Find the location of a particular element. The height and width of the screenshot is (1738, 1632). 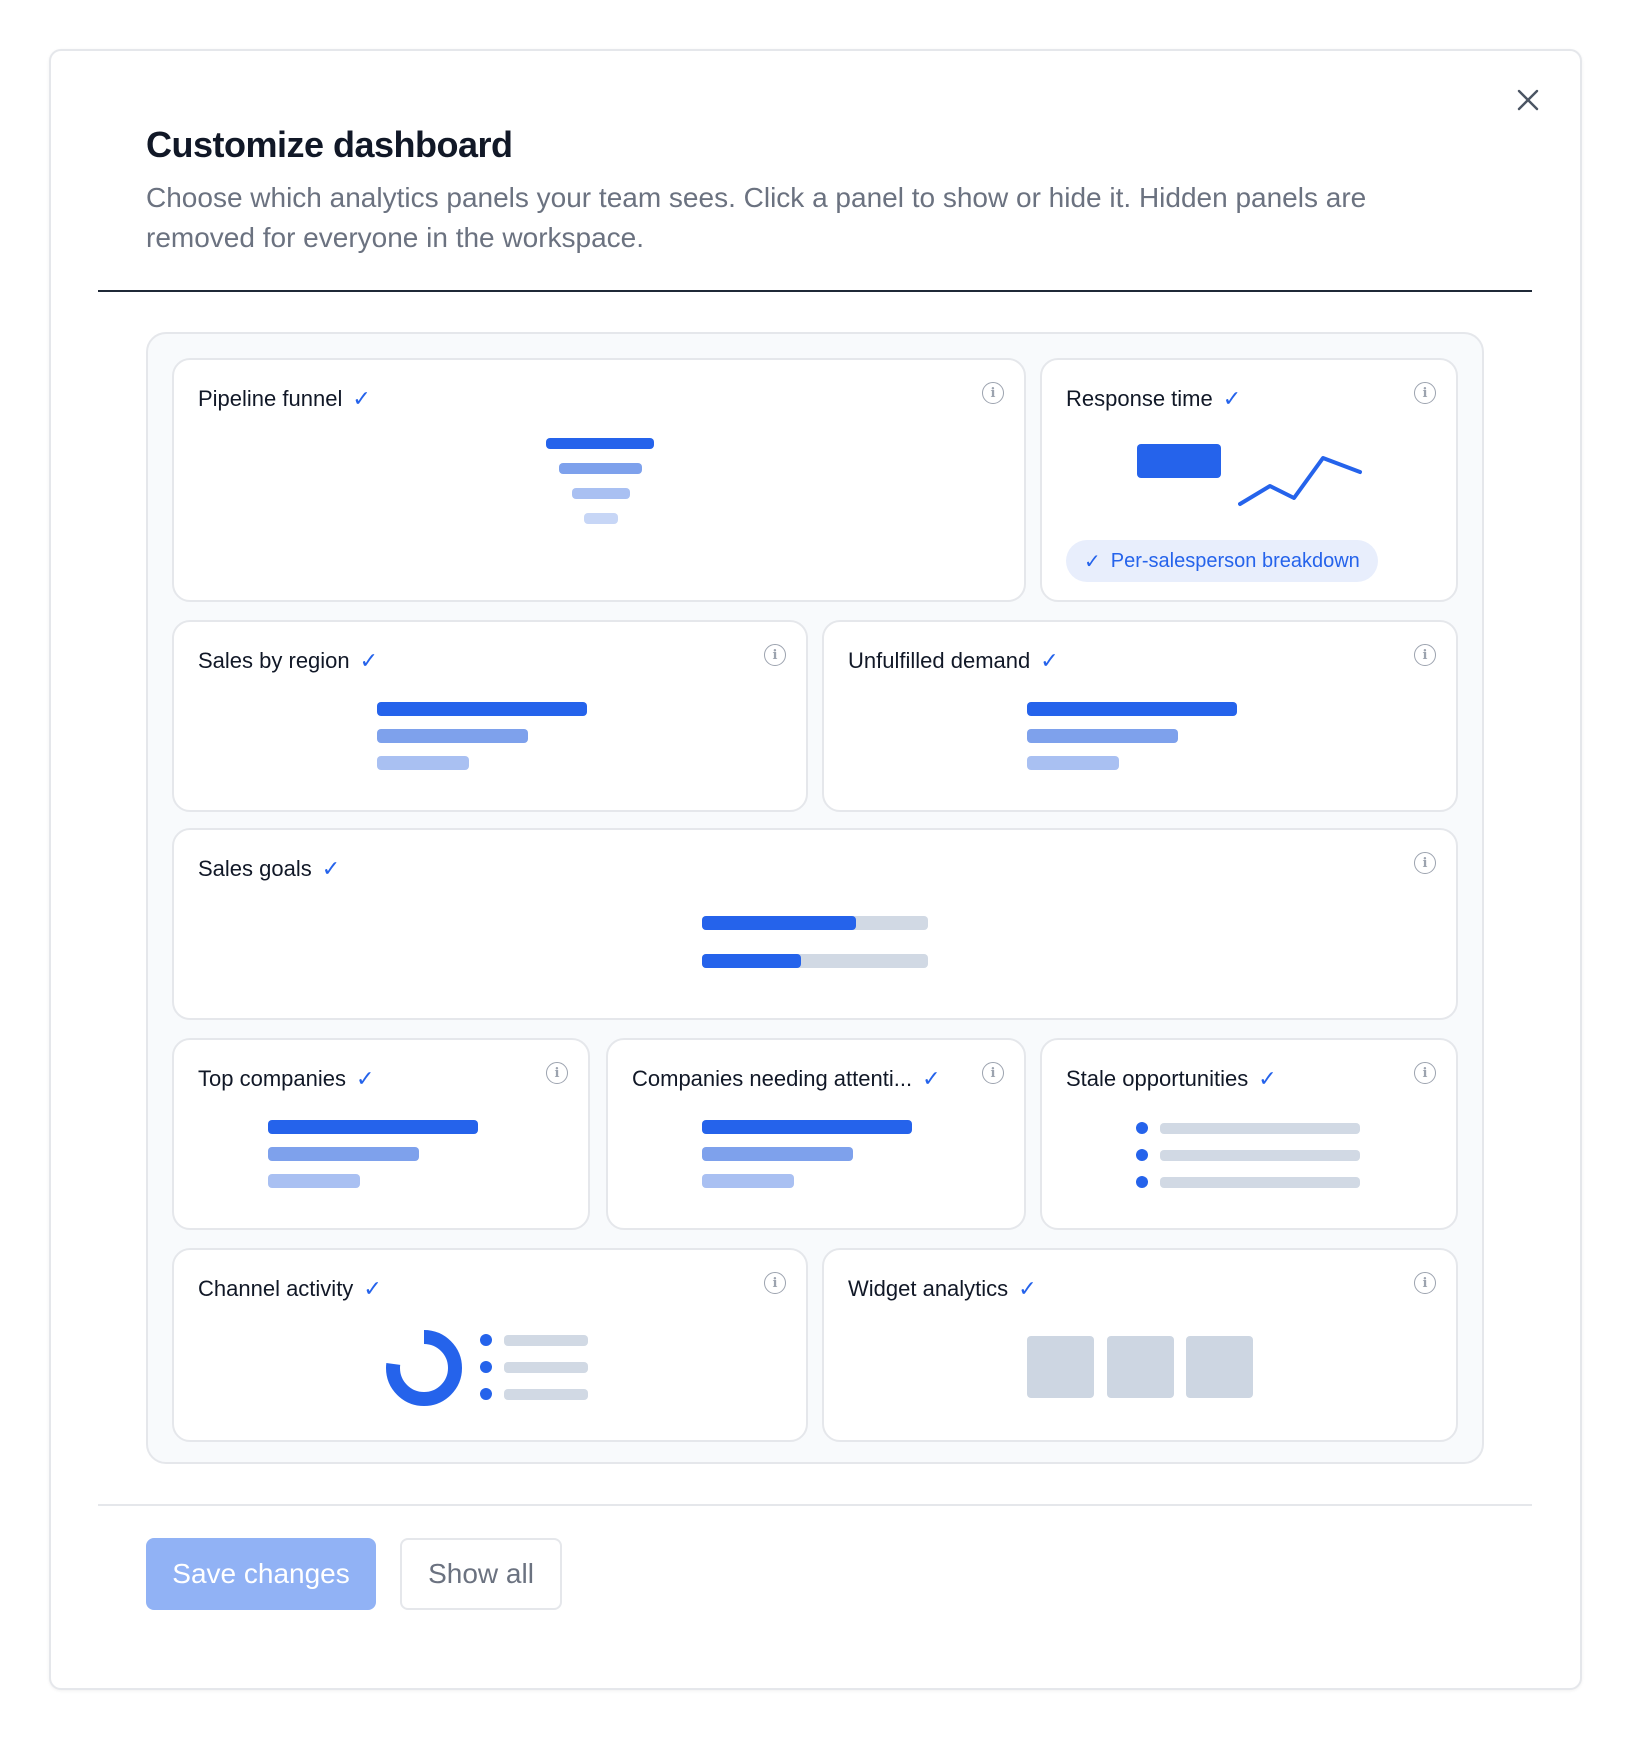

per-salesperson-breakdown-toggle: ✓ Per-salesperson breakdown is located at coordinates (1222, 561).